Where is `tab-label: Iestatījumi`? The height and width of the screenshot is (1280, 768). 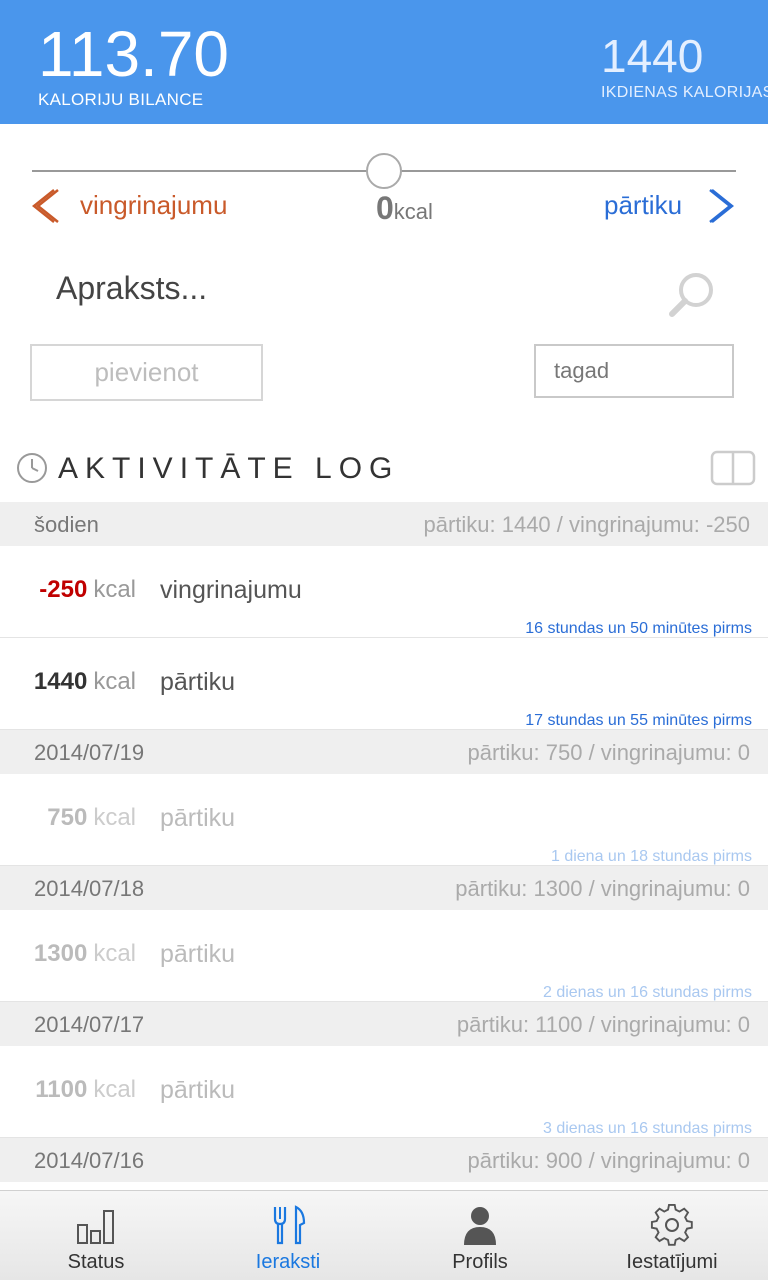
tab-label: Iestatījumi is located at coordinates (672, 1262).